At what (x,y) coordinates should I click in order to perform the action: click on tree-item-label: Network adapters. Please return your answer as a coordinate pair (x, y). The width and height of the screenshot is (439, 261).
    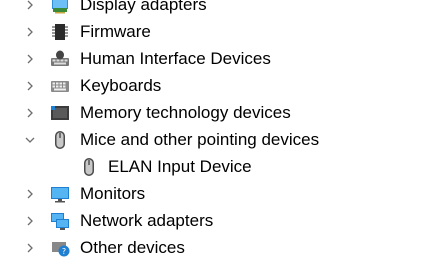
    Looking at the image, I should click on (147, 220).